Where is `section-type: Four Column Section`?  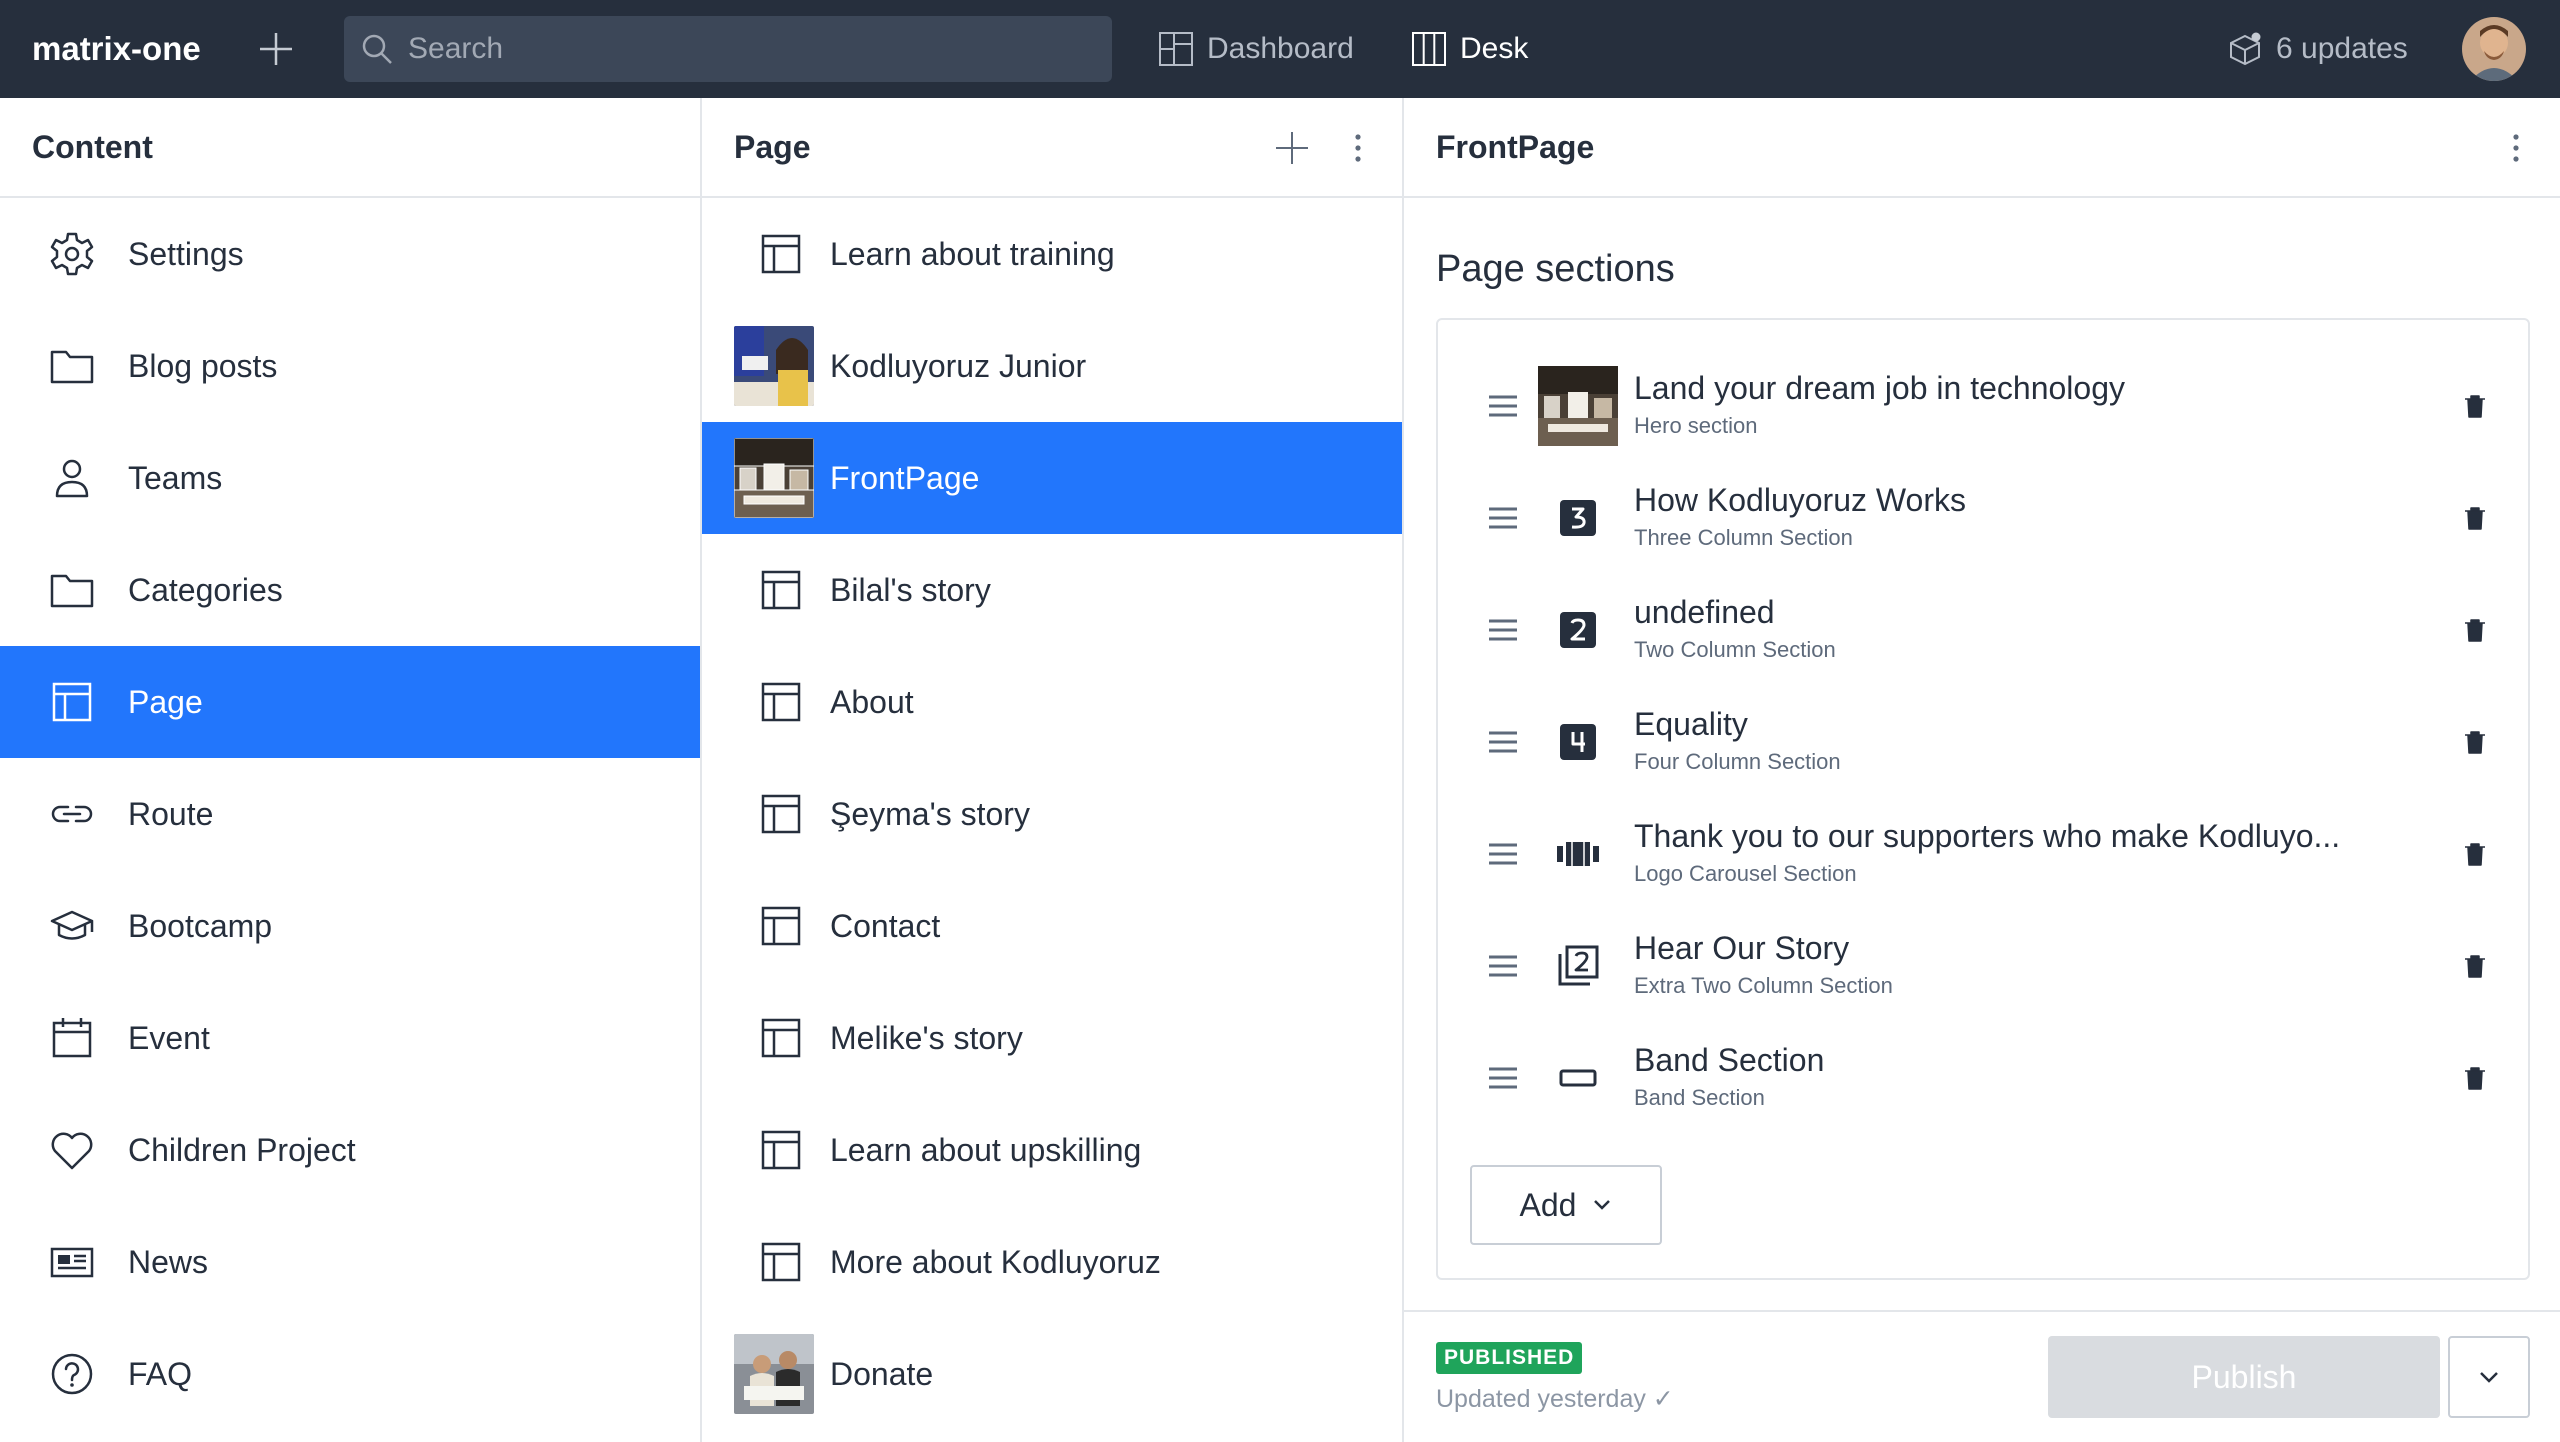 section-type: Four Column Section is located at coordinates (1737, 761).